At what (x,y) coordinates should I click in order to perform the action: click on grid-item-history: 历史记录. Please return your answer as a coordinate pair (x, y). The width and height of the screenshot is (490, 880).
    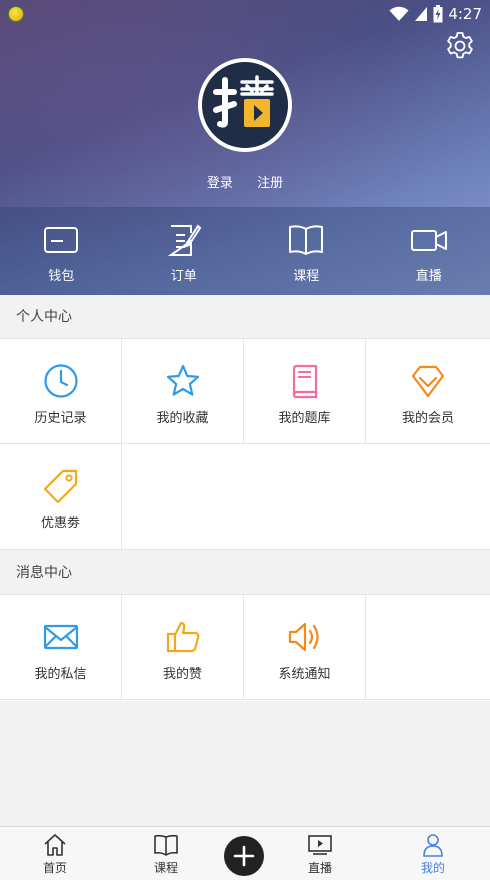
    Looking at the image, I should click on (61, 391).